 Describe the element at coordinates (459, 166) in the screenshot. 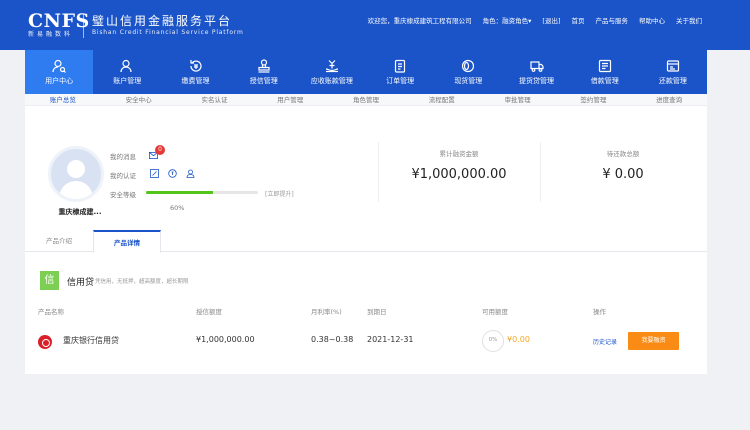

I see `total-financing-stat: 累计融资金额 ¥1,000,000.00` at that location.